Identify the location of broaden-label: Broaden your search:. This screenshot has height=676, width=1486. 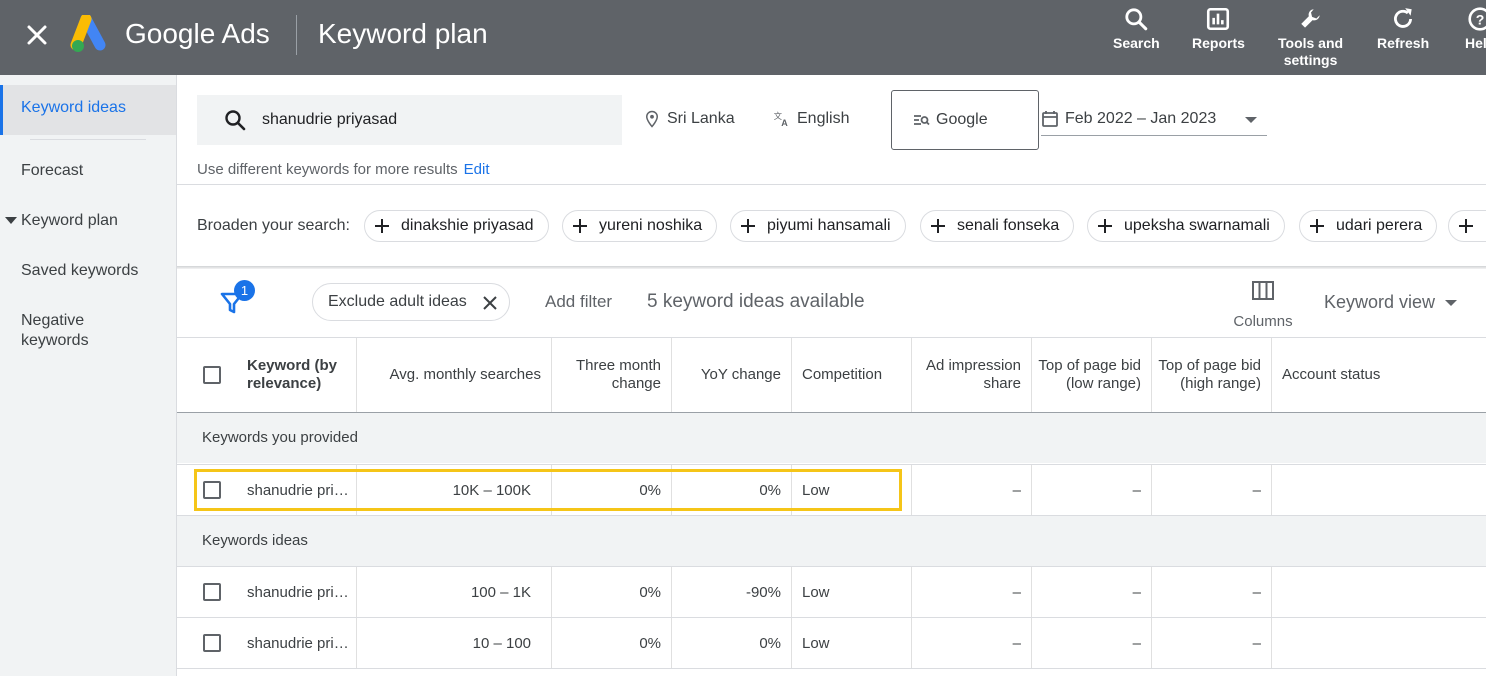
(273, 225).